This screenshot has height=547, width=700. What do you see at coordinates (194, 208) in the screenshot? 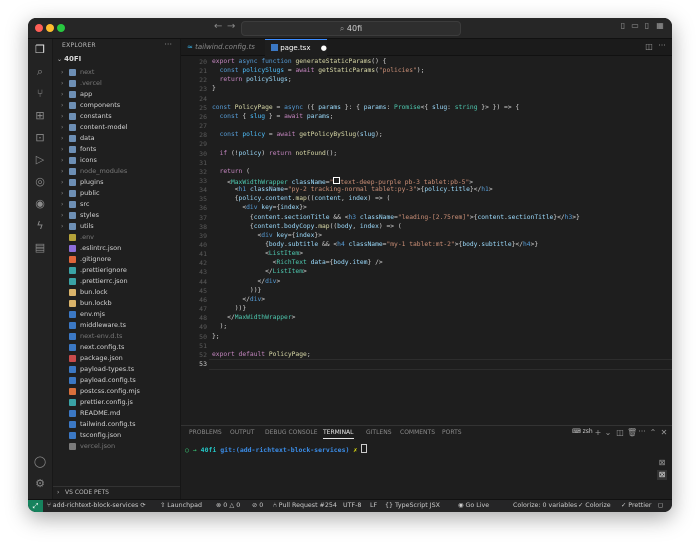
I see `line-number: 36` at bounding box center [194, 208].